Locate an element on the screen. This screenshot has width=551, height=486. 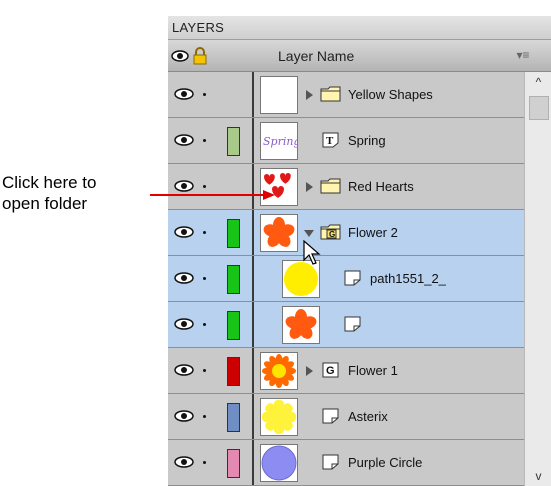
text-icon: T is located at coordinates (331, 140).